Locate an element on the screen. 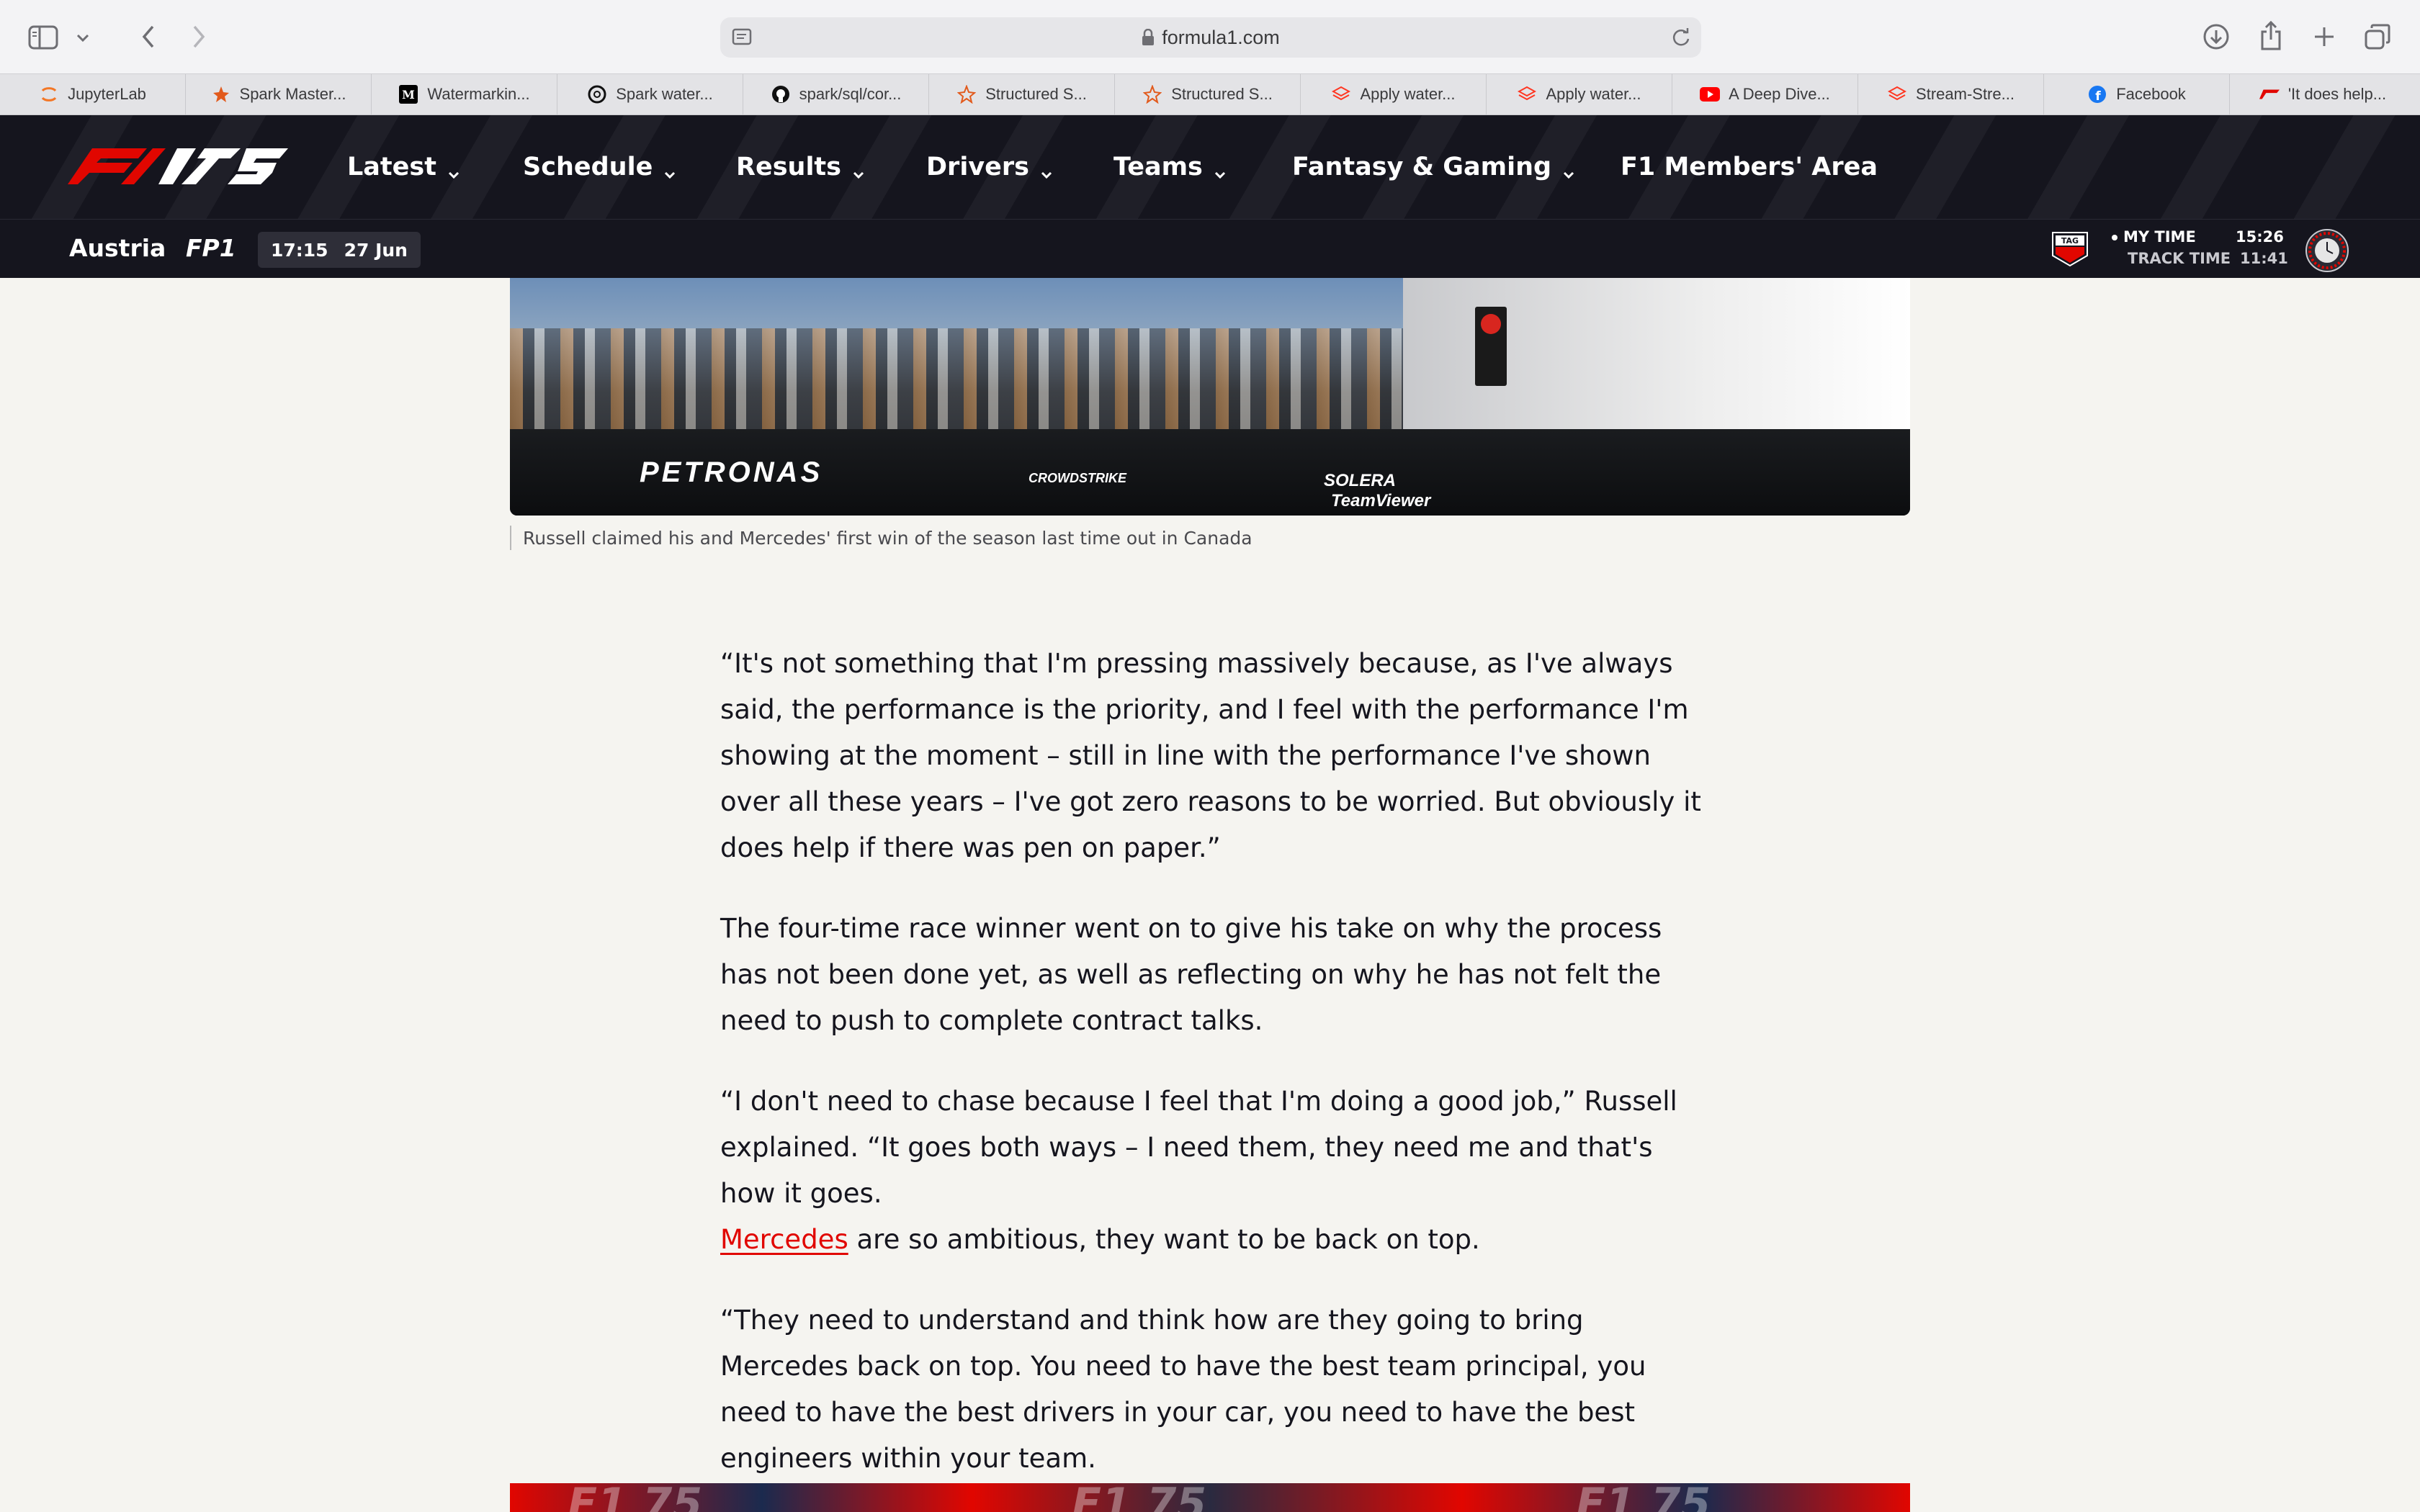  jupyter-icon is located at coordinates (49, 94).